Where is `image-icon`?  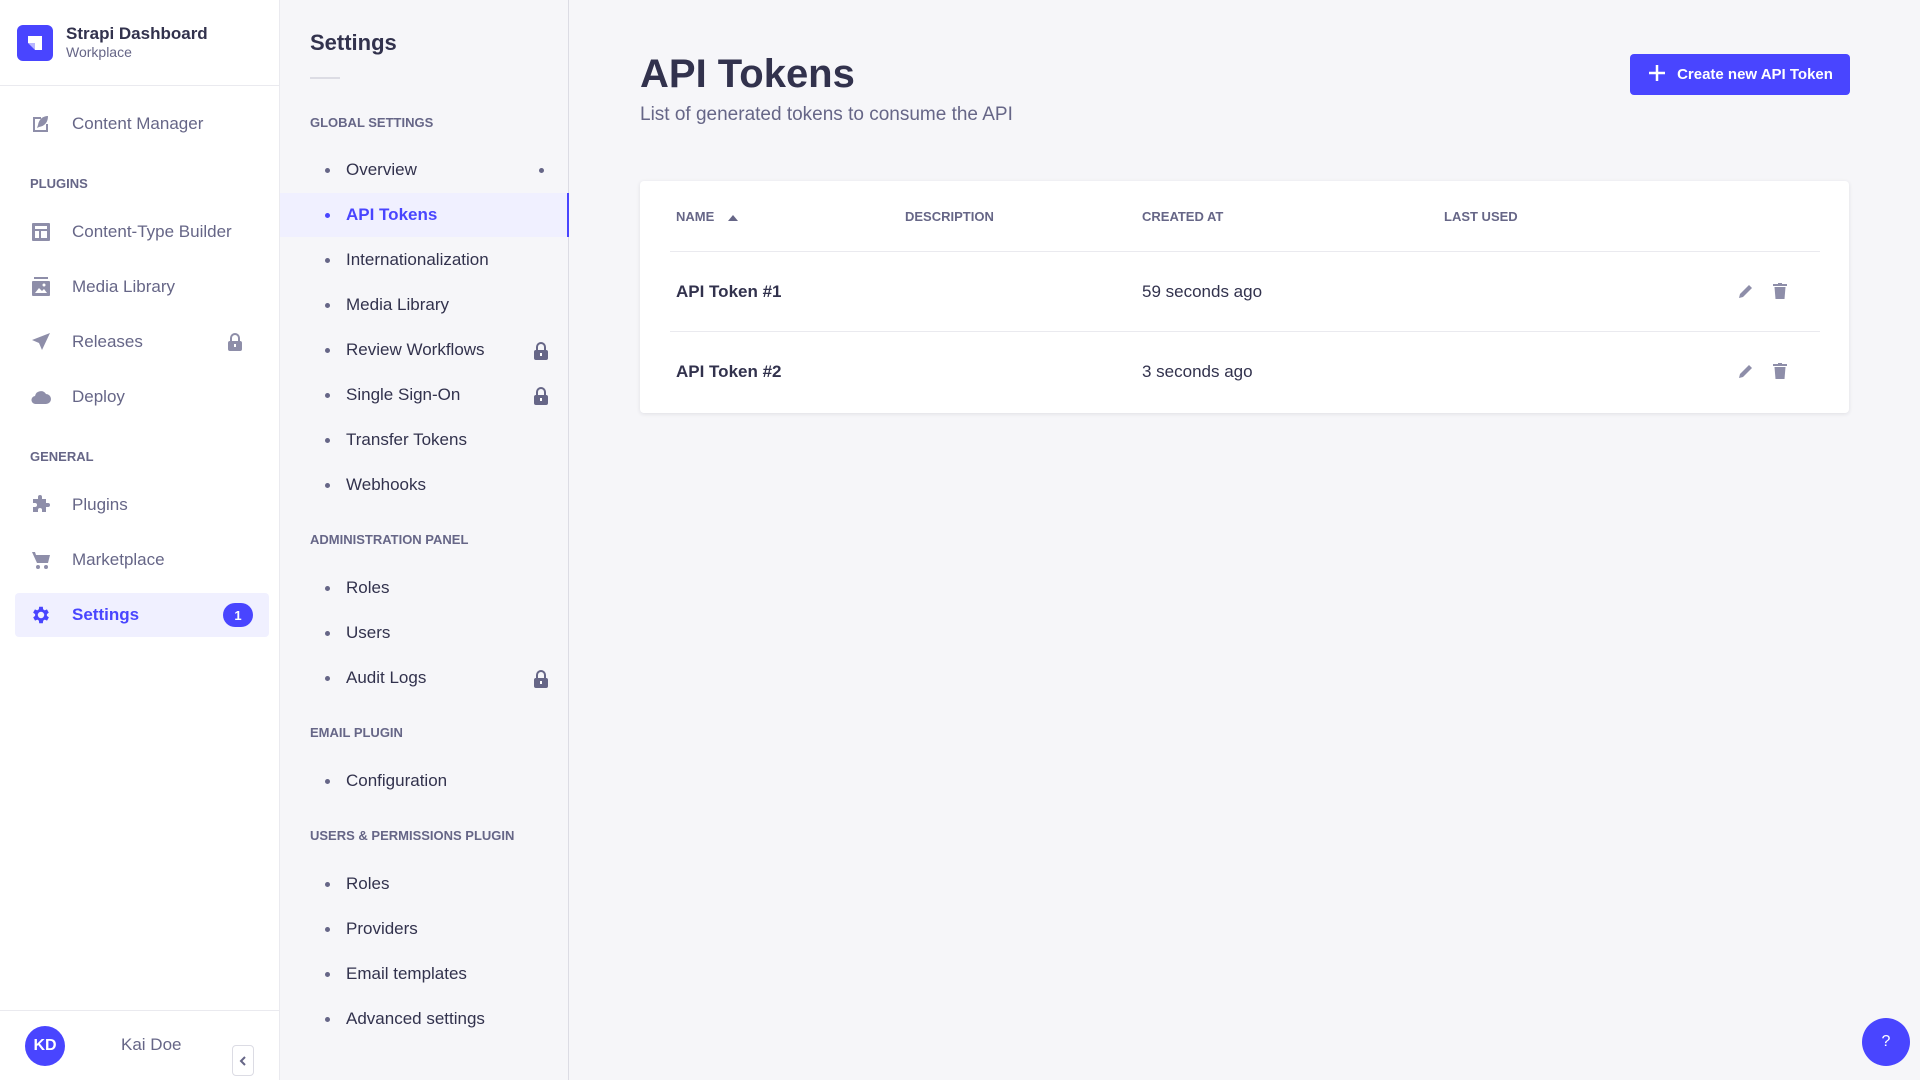
image-icon is located at coordinates (41, 287).